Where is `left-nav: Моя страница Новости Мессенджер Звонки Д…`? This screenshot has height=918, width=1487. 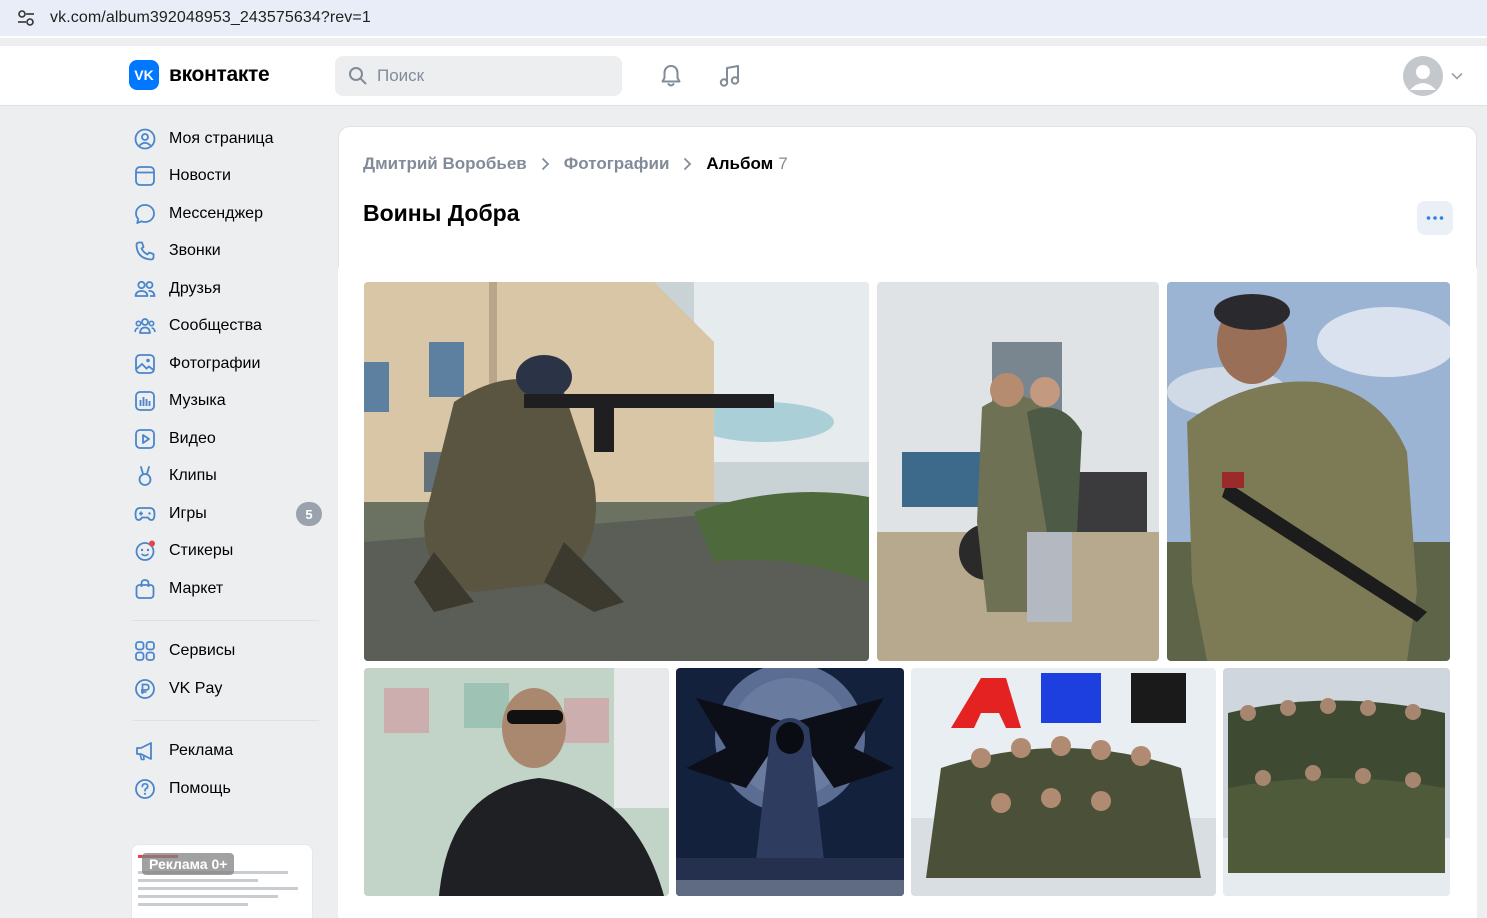 left-nav: Моя страница Новости Мессенджер Звонки Д… is located at coordinates (228, 464).